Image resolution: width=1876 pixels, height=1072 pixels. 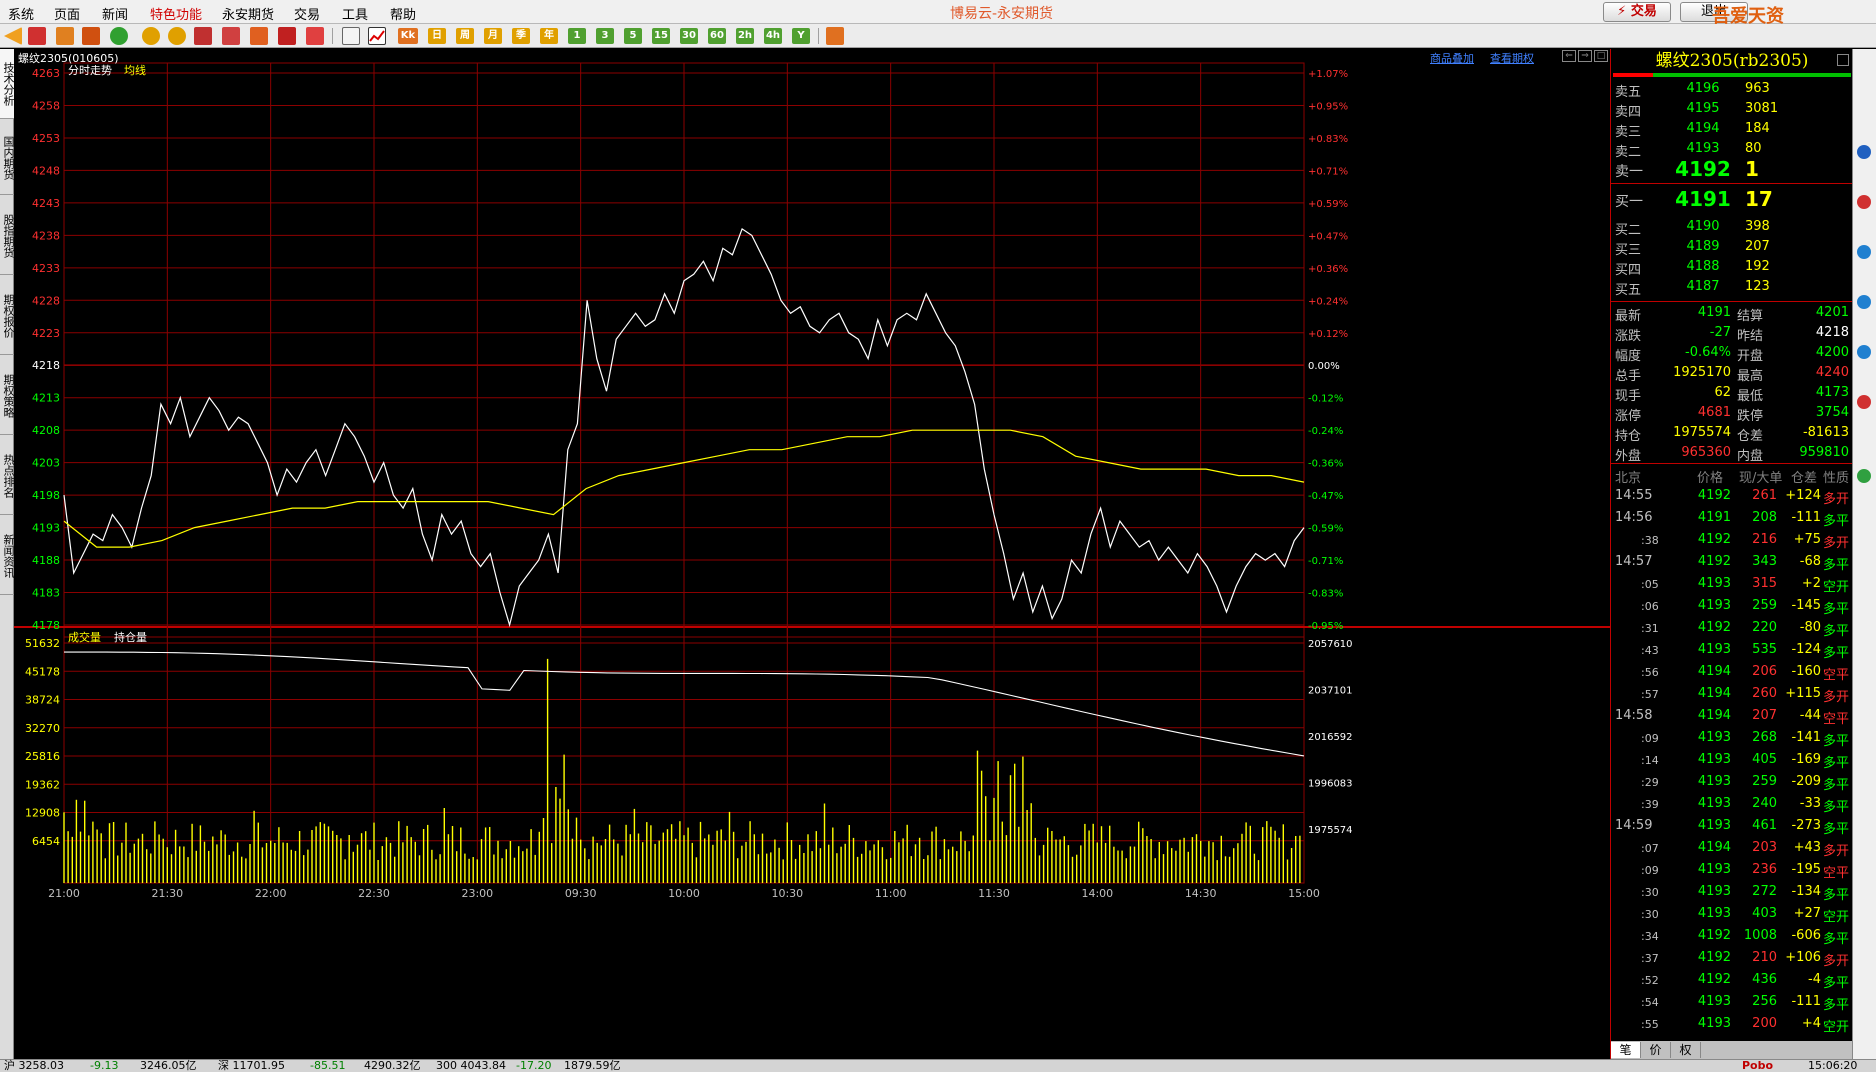 What do you see at coordinates (315, 36) in the screenshot?
I see `bell-icon` at bounding box center [315, 36].